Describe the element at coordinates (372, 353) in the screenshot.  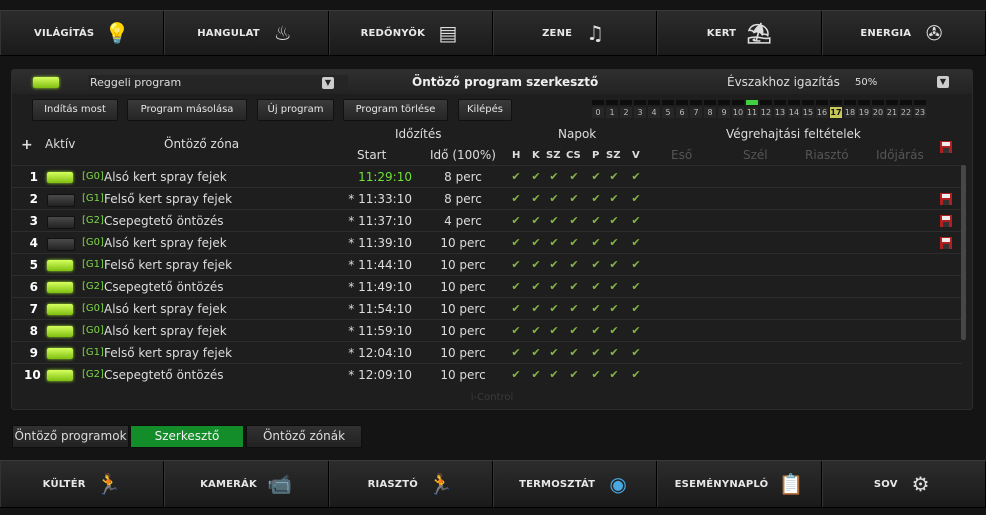
I see `start-time: * 12:04:10` at that location.